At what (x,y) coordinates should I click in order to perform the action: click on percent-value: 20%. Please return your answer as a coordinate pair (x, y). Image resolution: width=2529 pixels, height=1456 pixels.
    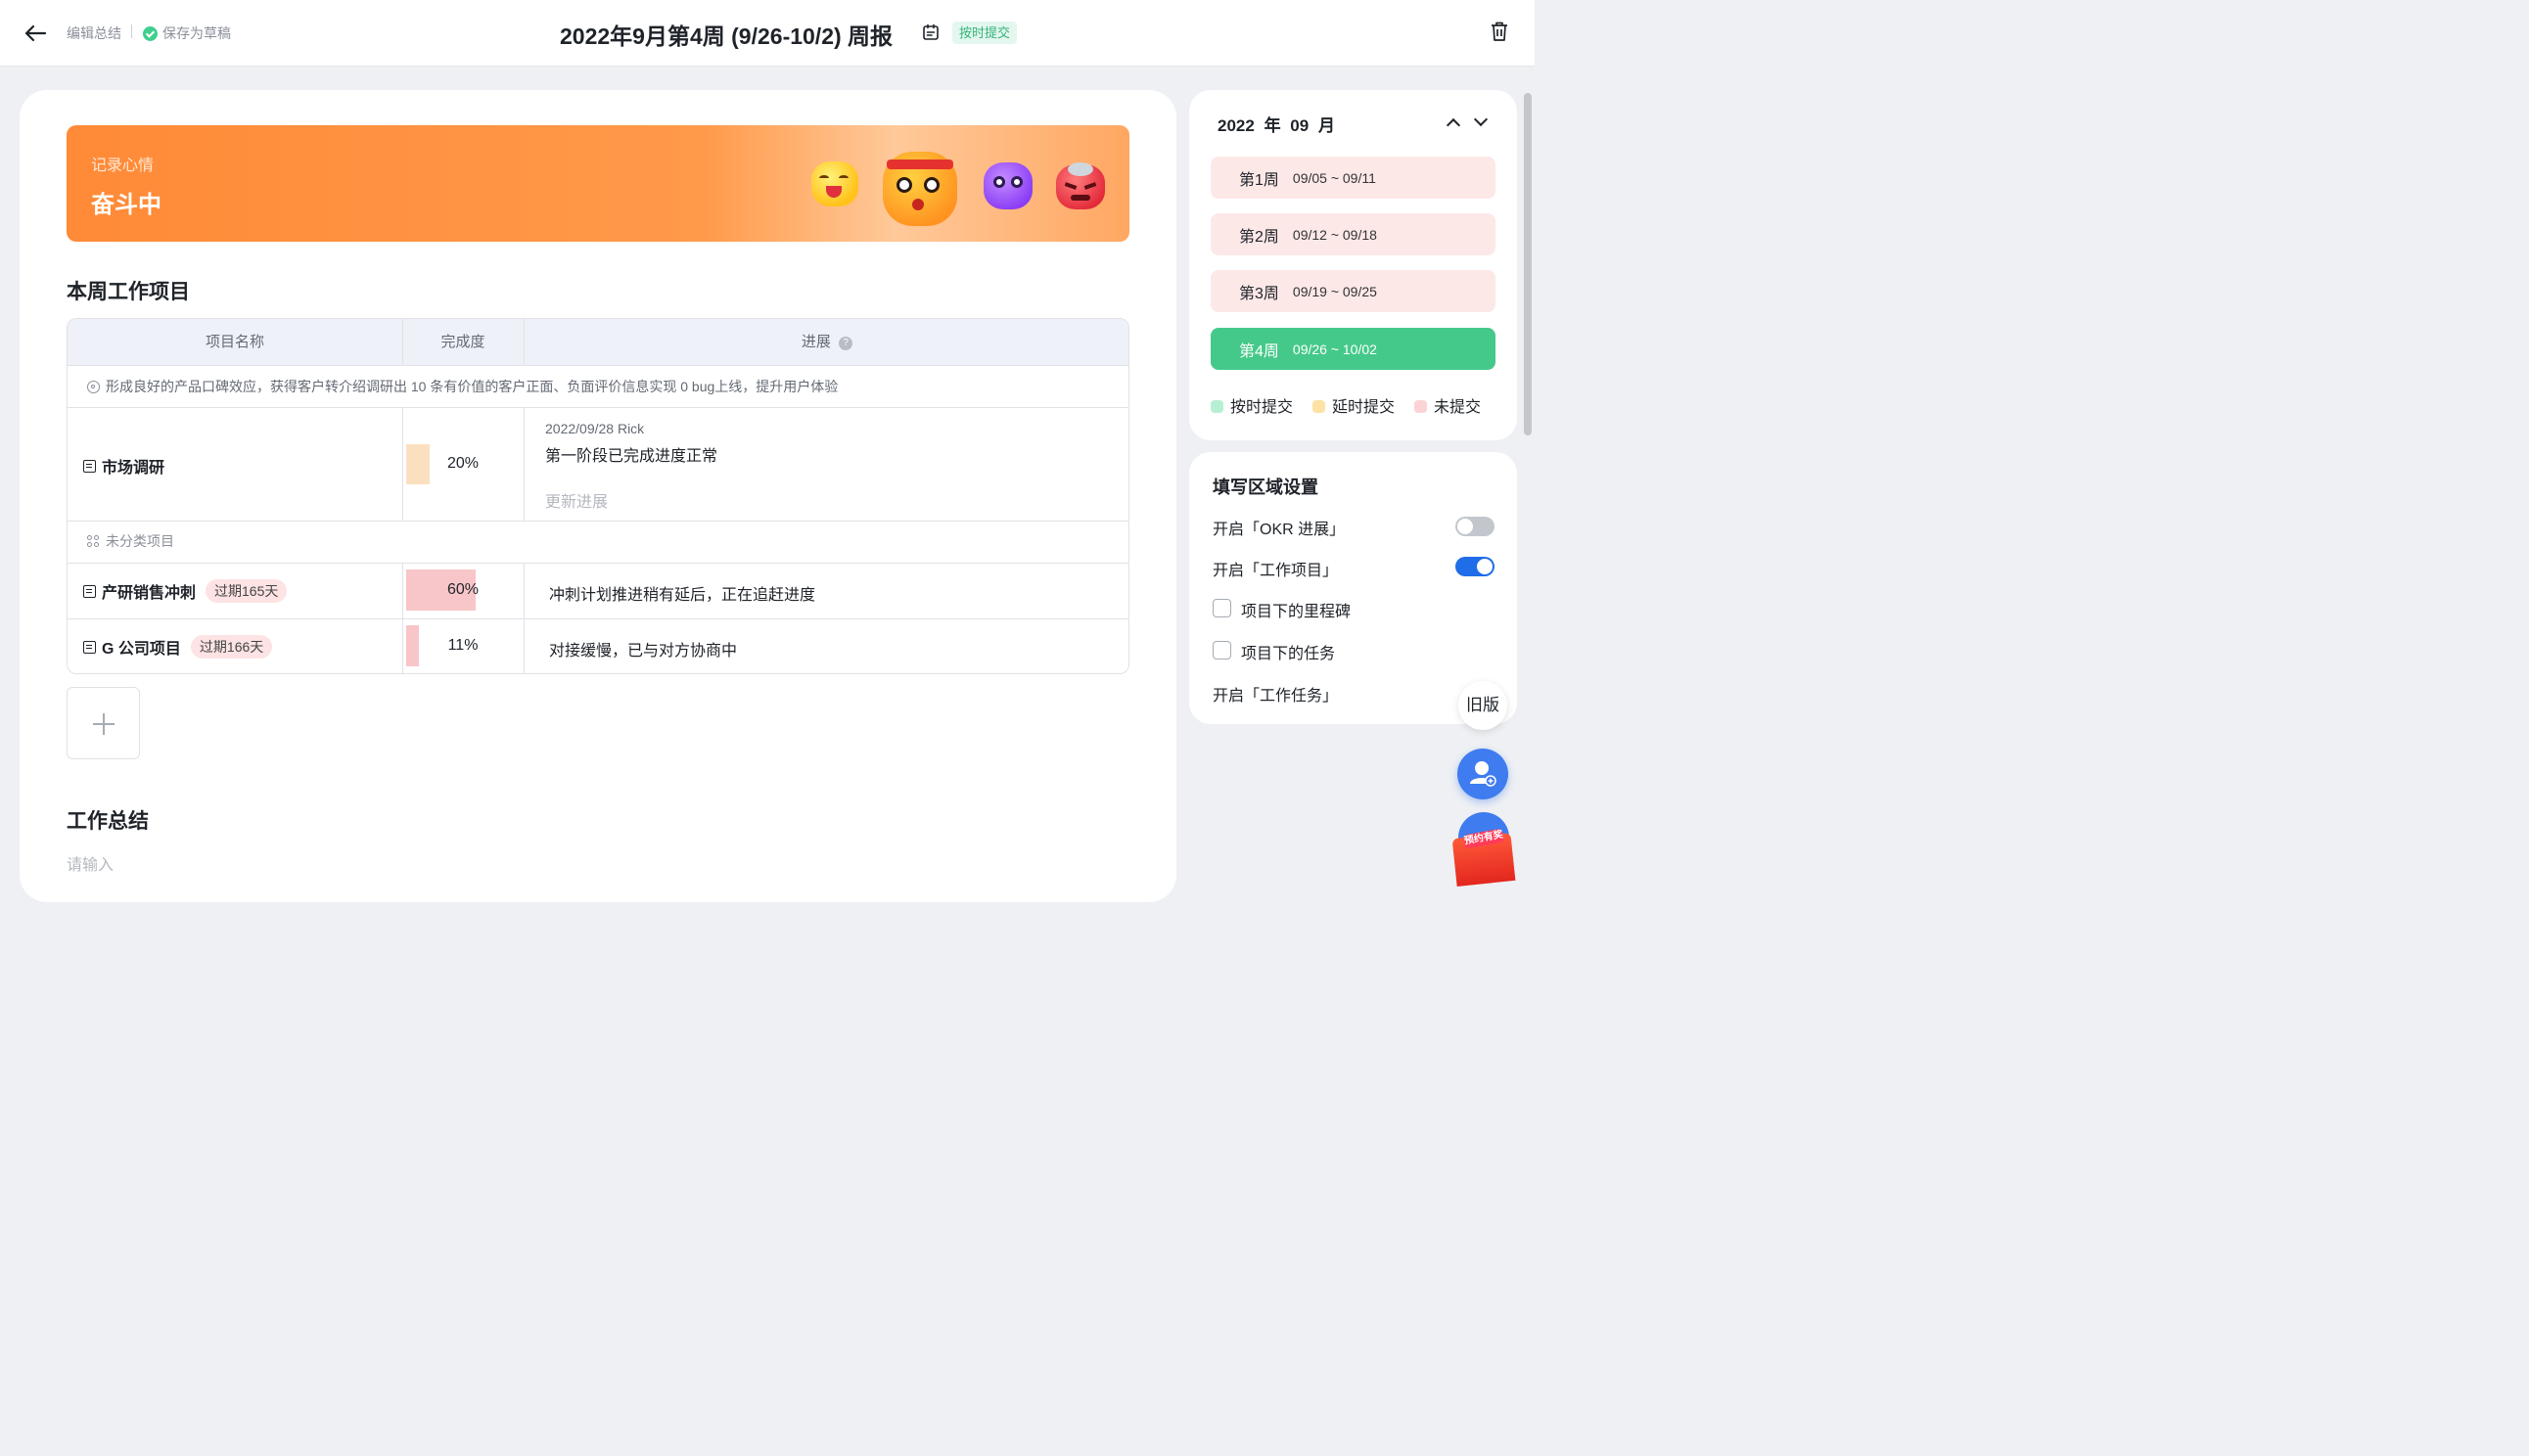
    Looking at the image, I should click on (463, 464).